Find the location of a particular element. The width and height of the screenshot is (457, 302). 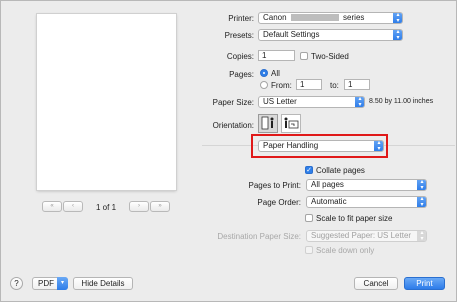

printer-name-redacted is located at coordinates (314, 17).